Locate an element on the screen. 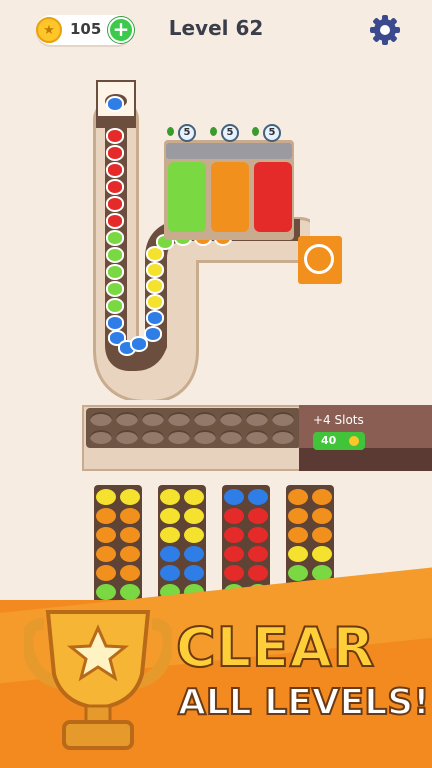  trophy-icon is located at coordinates (98, 680).